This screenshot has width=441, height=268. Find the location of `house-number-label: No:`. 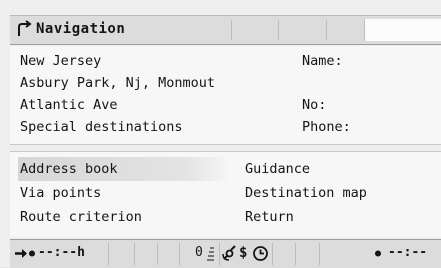

house-number-label: No: is located at coordinates (314, 105).